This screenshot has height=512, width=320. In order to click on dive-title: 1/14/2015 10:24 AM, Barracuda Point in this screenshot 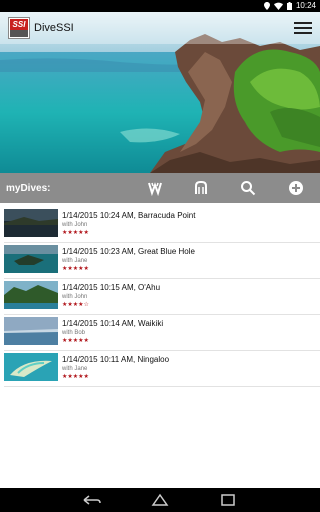, I will do `click(129, 215)`.